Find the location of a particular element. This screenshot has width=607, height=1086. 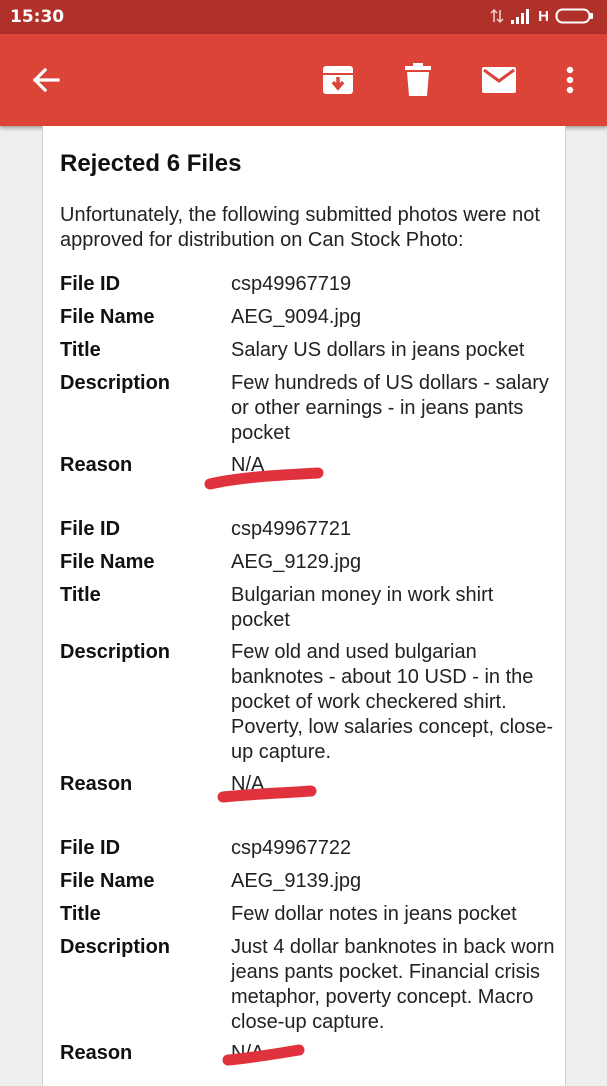

file-name-value: AEG_9094.jpg is located at coordinates (296, 317).